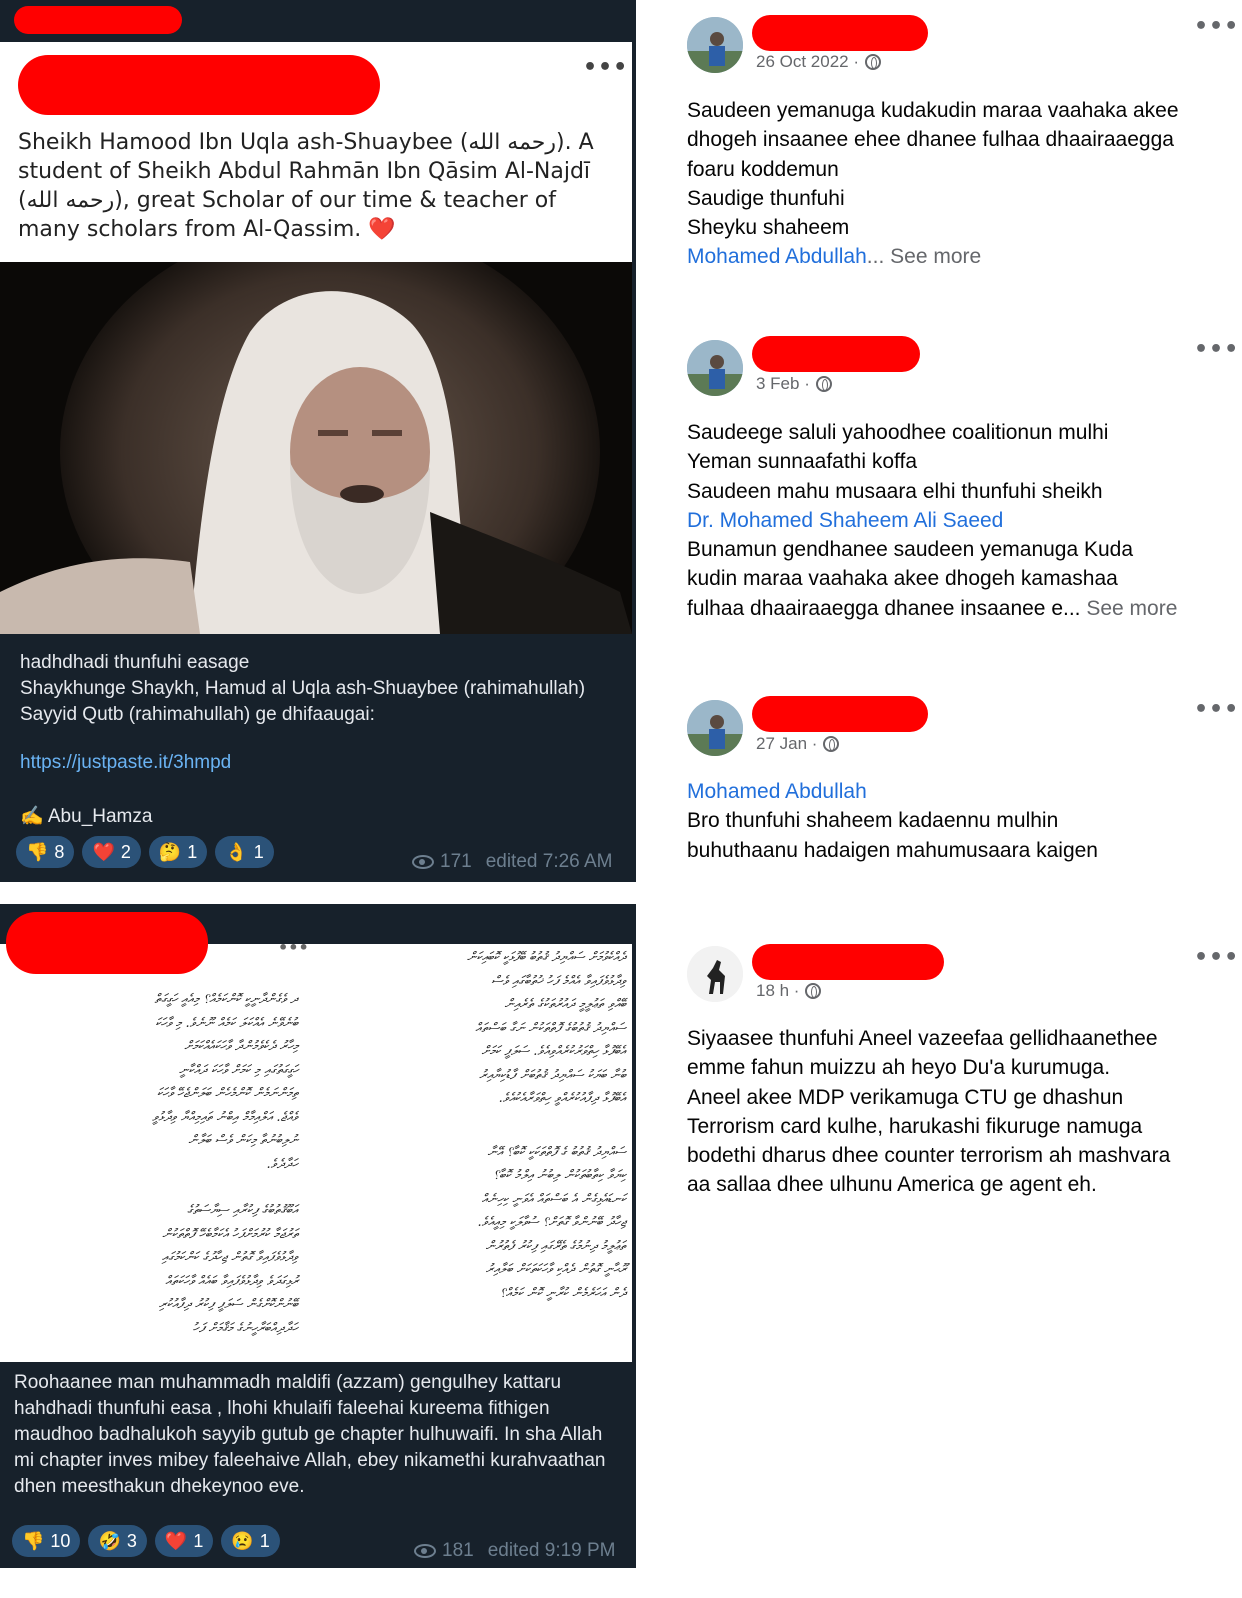 This screenshot has height=1598, width=1242. Describe the element at coordinates (794, 384) in the screenshot. I see `post-timestamp: 3 Feb ·` at that location.